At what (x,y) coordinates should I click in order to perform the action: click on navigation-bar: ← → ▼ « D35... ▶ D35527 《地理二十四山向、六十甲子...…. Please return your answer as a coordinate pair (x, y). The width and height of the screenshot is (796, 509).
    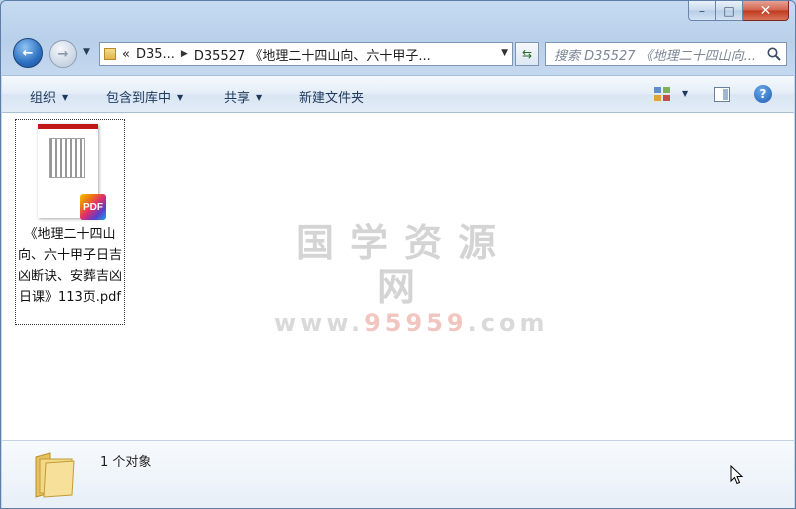
    Looking at the image, I should click on (398, 54).